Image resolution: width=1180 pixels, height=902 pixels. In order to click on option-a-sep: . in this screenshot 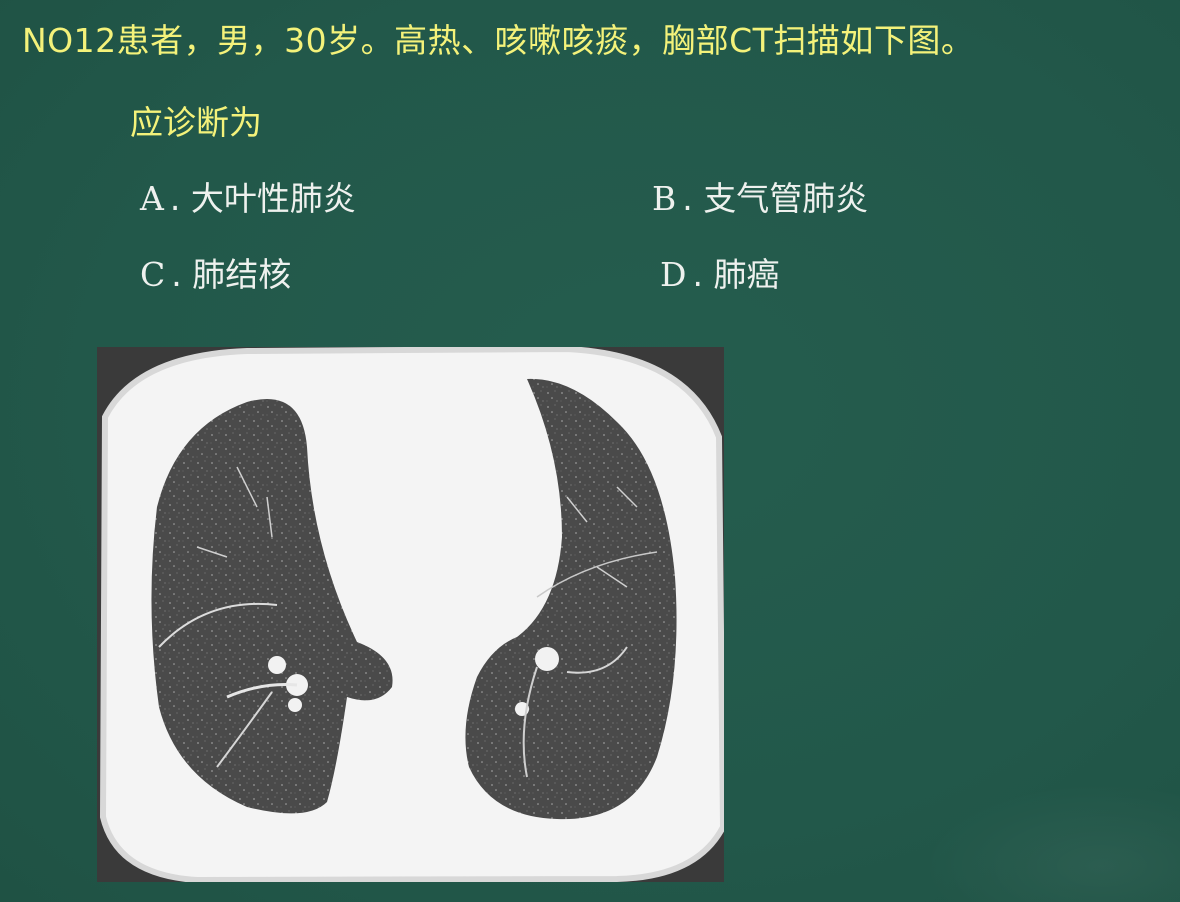, I will do `click(175, 198)`.